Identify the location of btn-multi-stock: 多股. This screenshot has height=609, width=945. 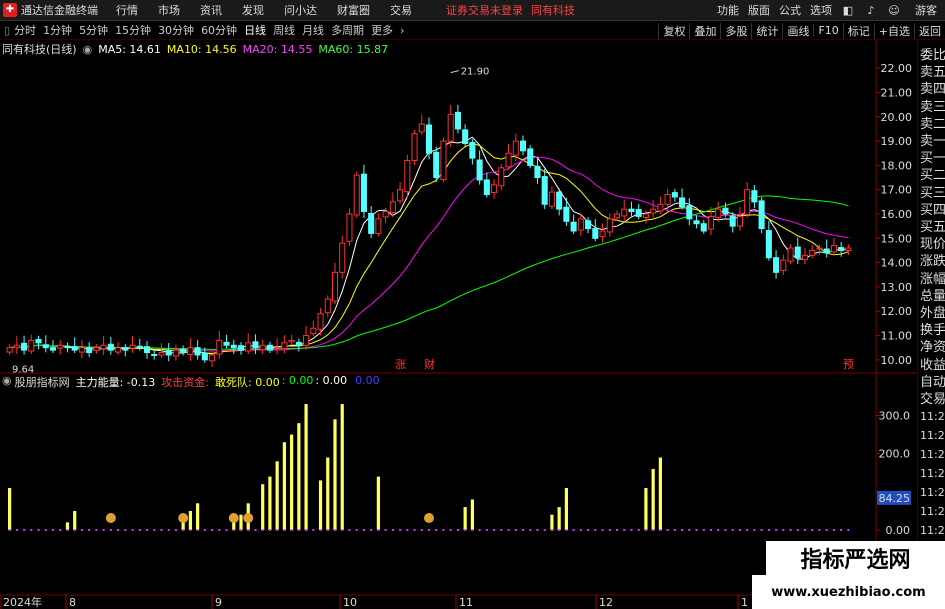
(735, 30).